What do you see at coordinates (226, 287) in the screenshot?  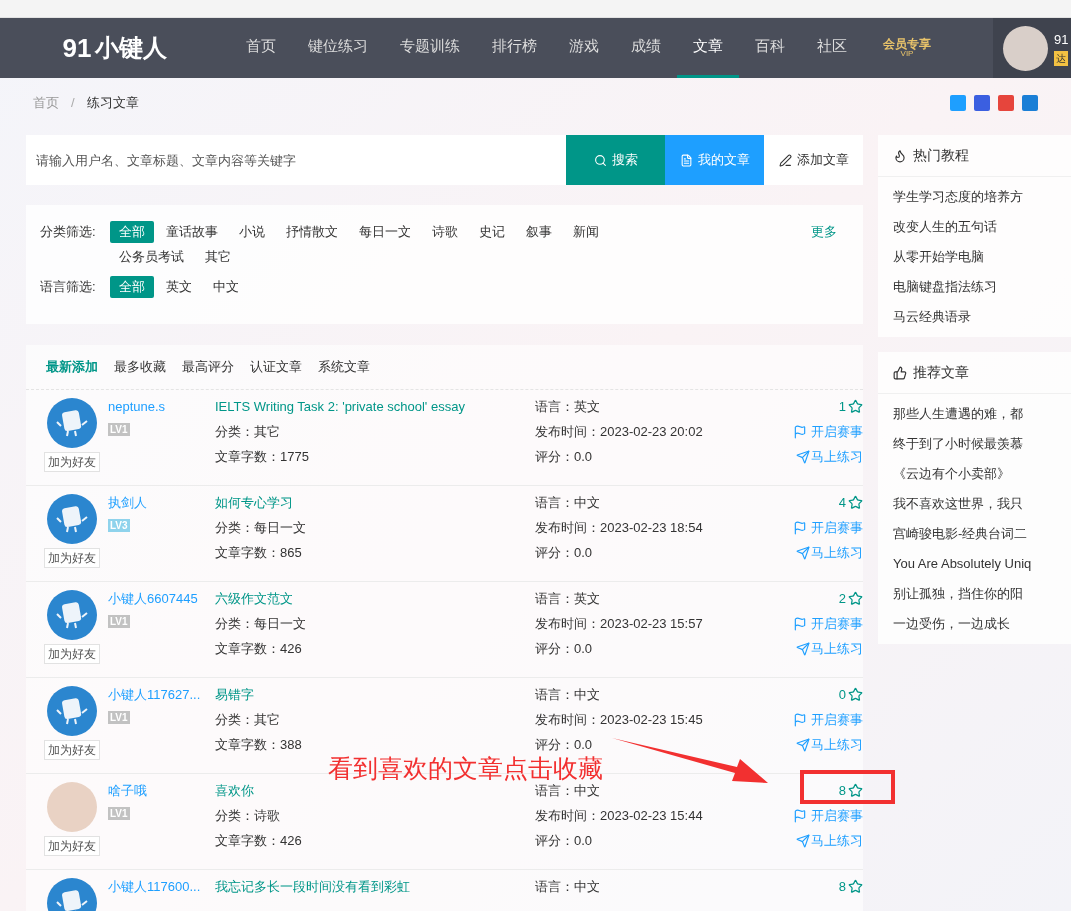 I see `filter-chip: 中文` at bounding box center [226, 287].